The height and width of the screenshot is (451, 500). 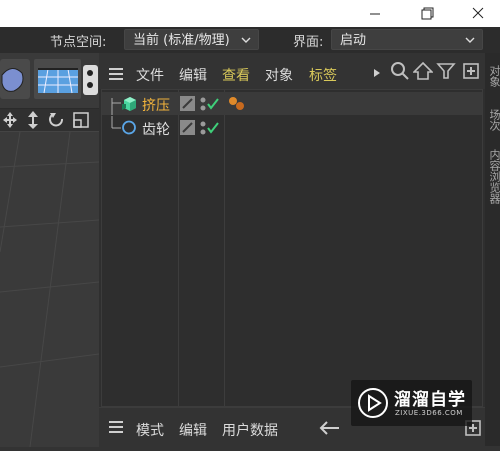 What do you see at coordinates (78, 42) in the screenshot?
I see `node-space-label: 节点空间:` at bounding box center [78, 42].